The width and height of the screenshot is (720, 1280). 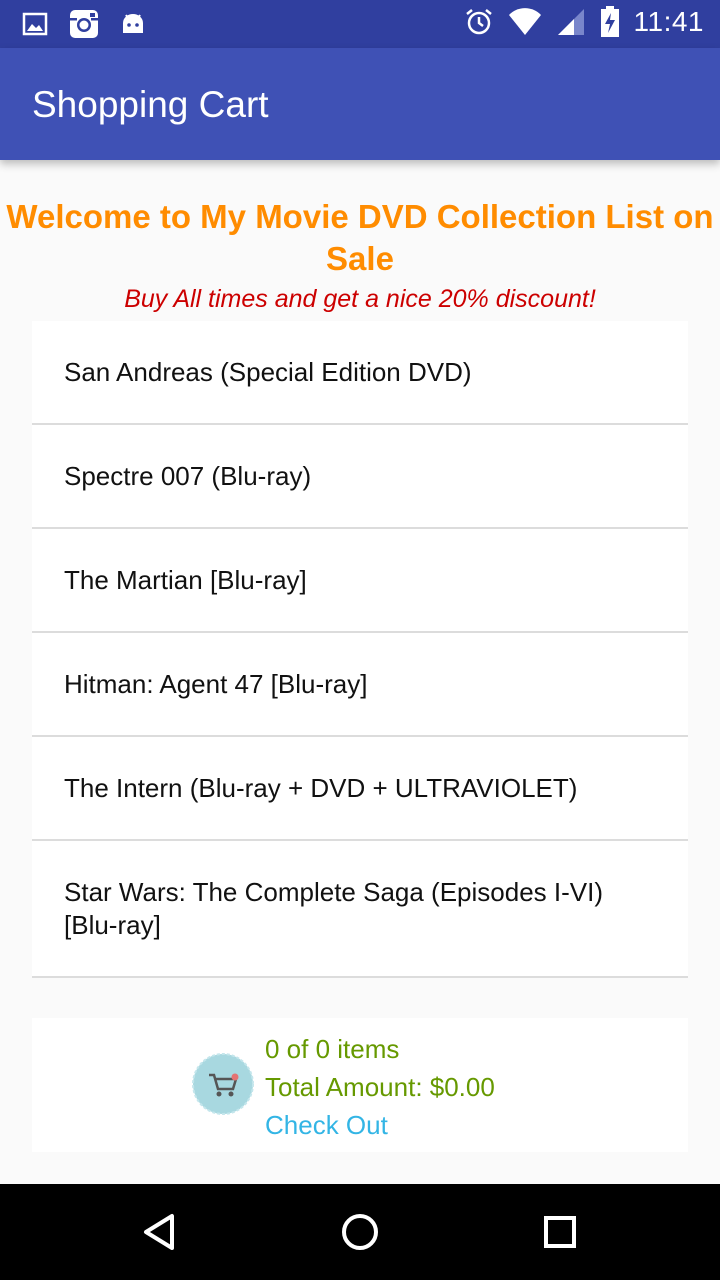 I want to click on status-bar: 11:41, so click(x=360, y=24).